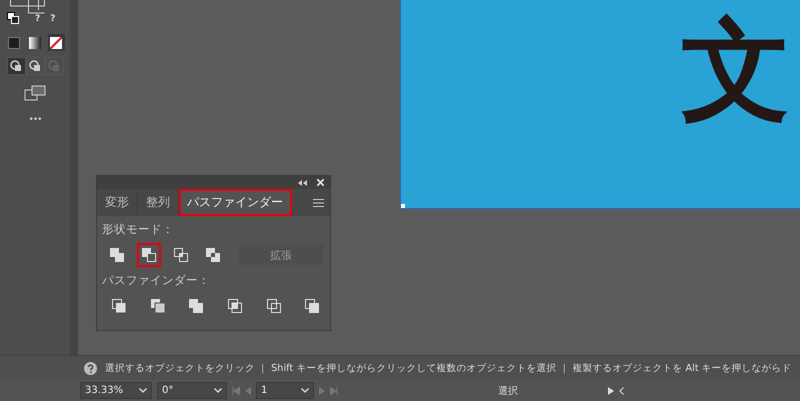 This screenshot has height=401, width=800. I want to click on collapse-icon, so click(302, 183).